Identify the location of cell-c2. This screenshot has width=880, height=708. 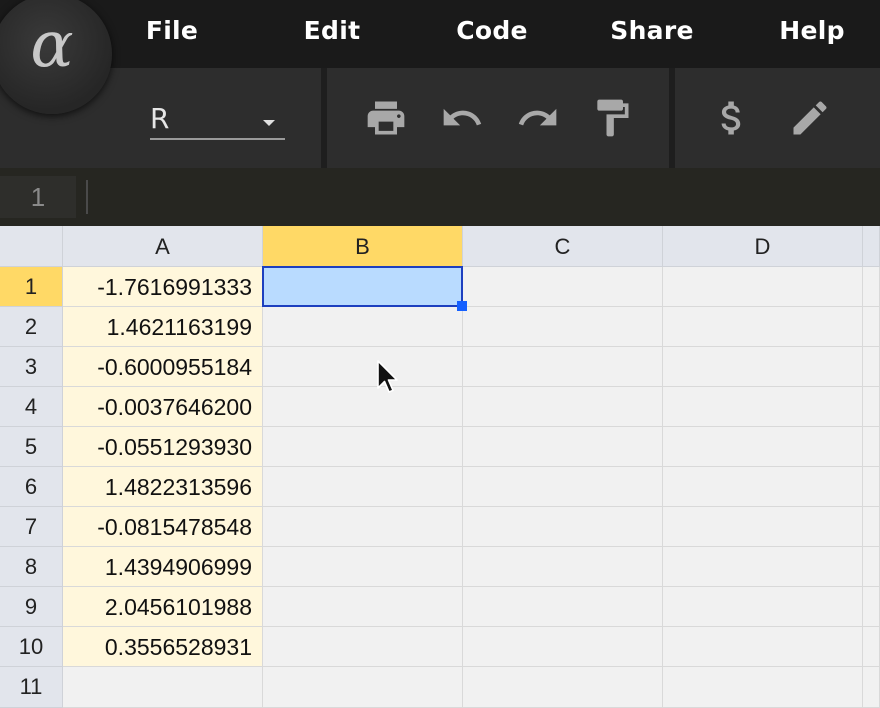
(563, 327).